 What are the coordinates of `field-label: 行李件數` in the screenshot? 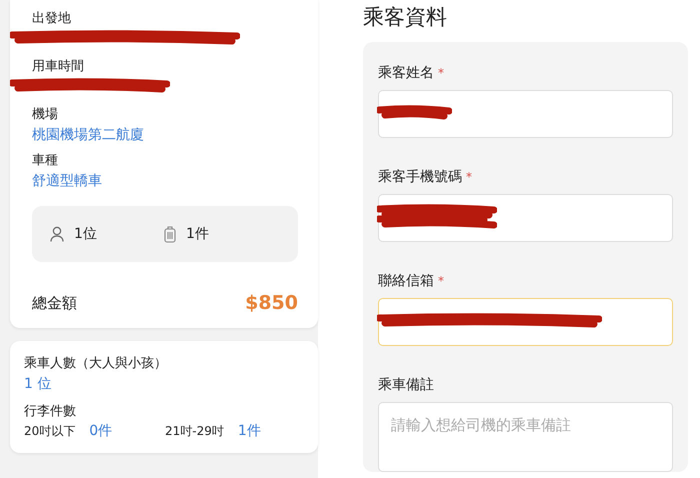 It's located at (50, 412).